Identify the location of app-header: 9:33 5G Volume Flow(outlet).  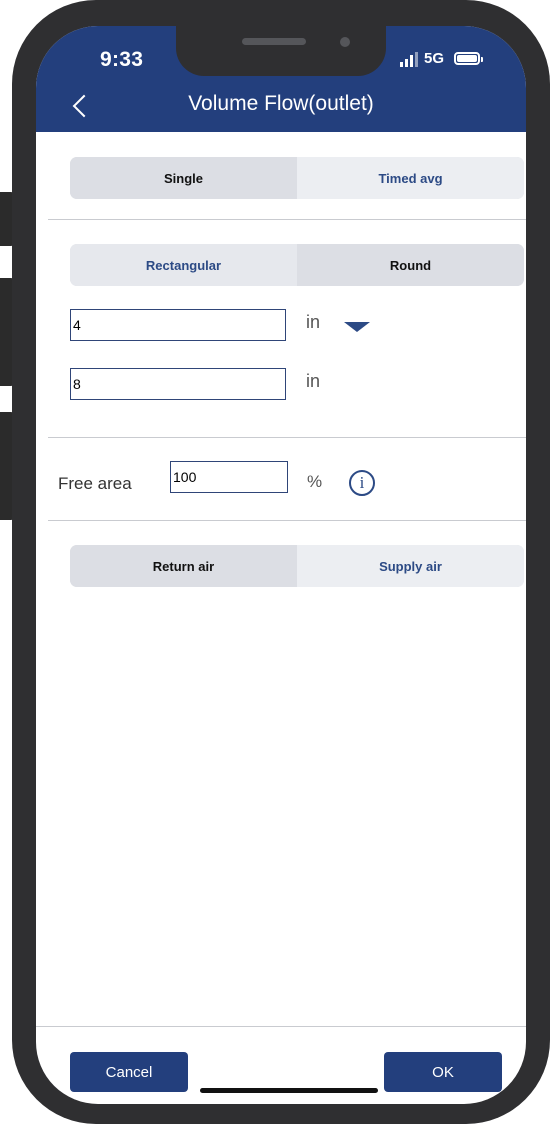
(281, 79).